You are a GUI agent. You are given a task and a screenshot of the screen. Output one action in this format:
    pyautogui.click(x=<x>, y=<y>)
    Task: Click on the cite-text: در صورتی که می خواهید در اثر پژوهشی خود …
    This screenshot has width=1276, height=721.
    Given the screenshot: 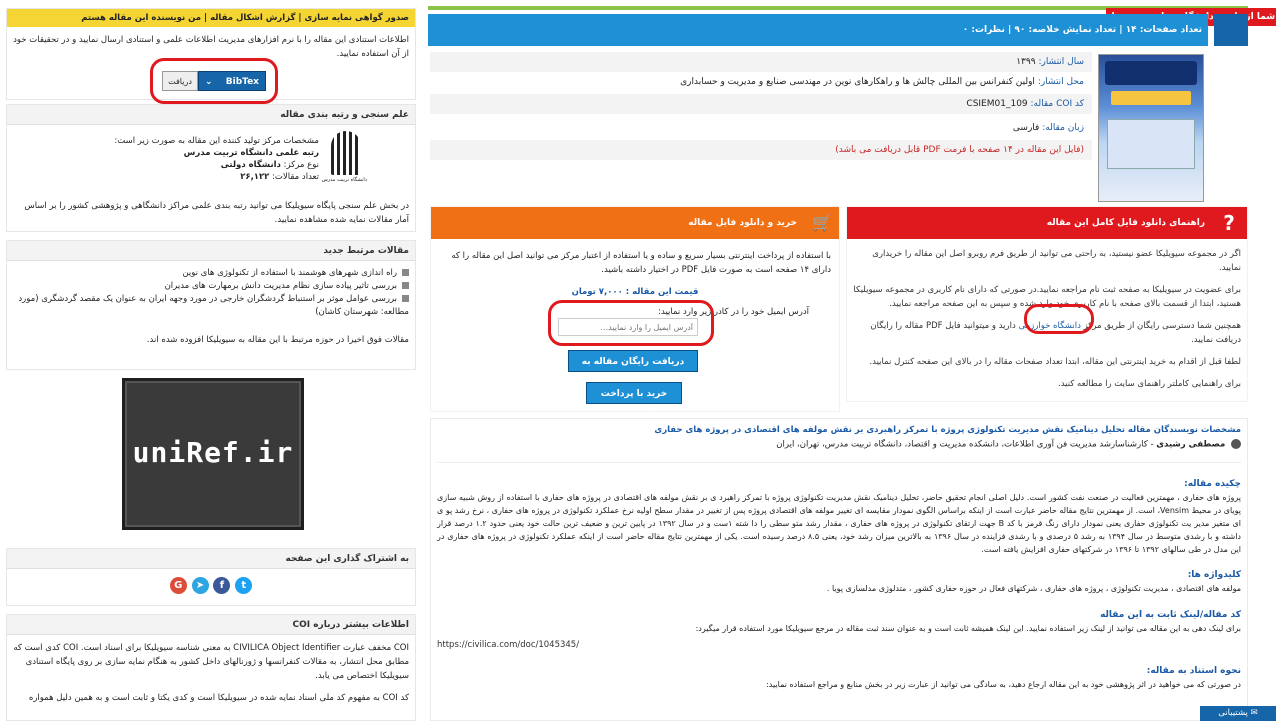 What is the action you would take?
    pyautogui.click(x=1003, y=684)
    